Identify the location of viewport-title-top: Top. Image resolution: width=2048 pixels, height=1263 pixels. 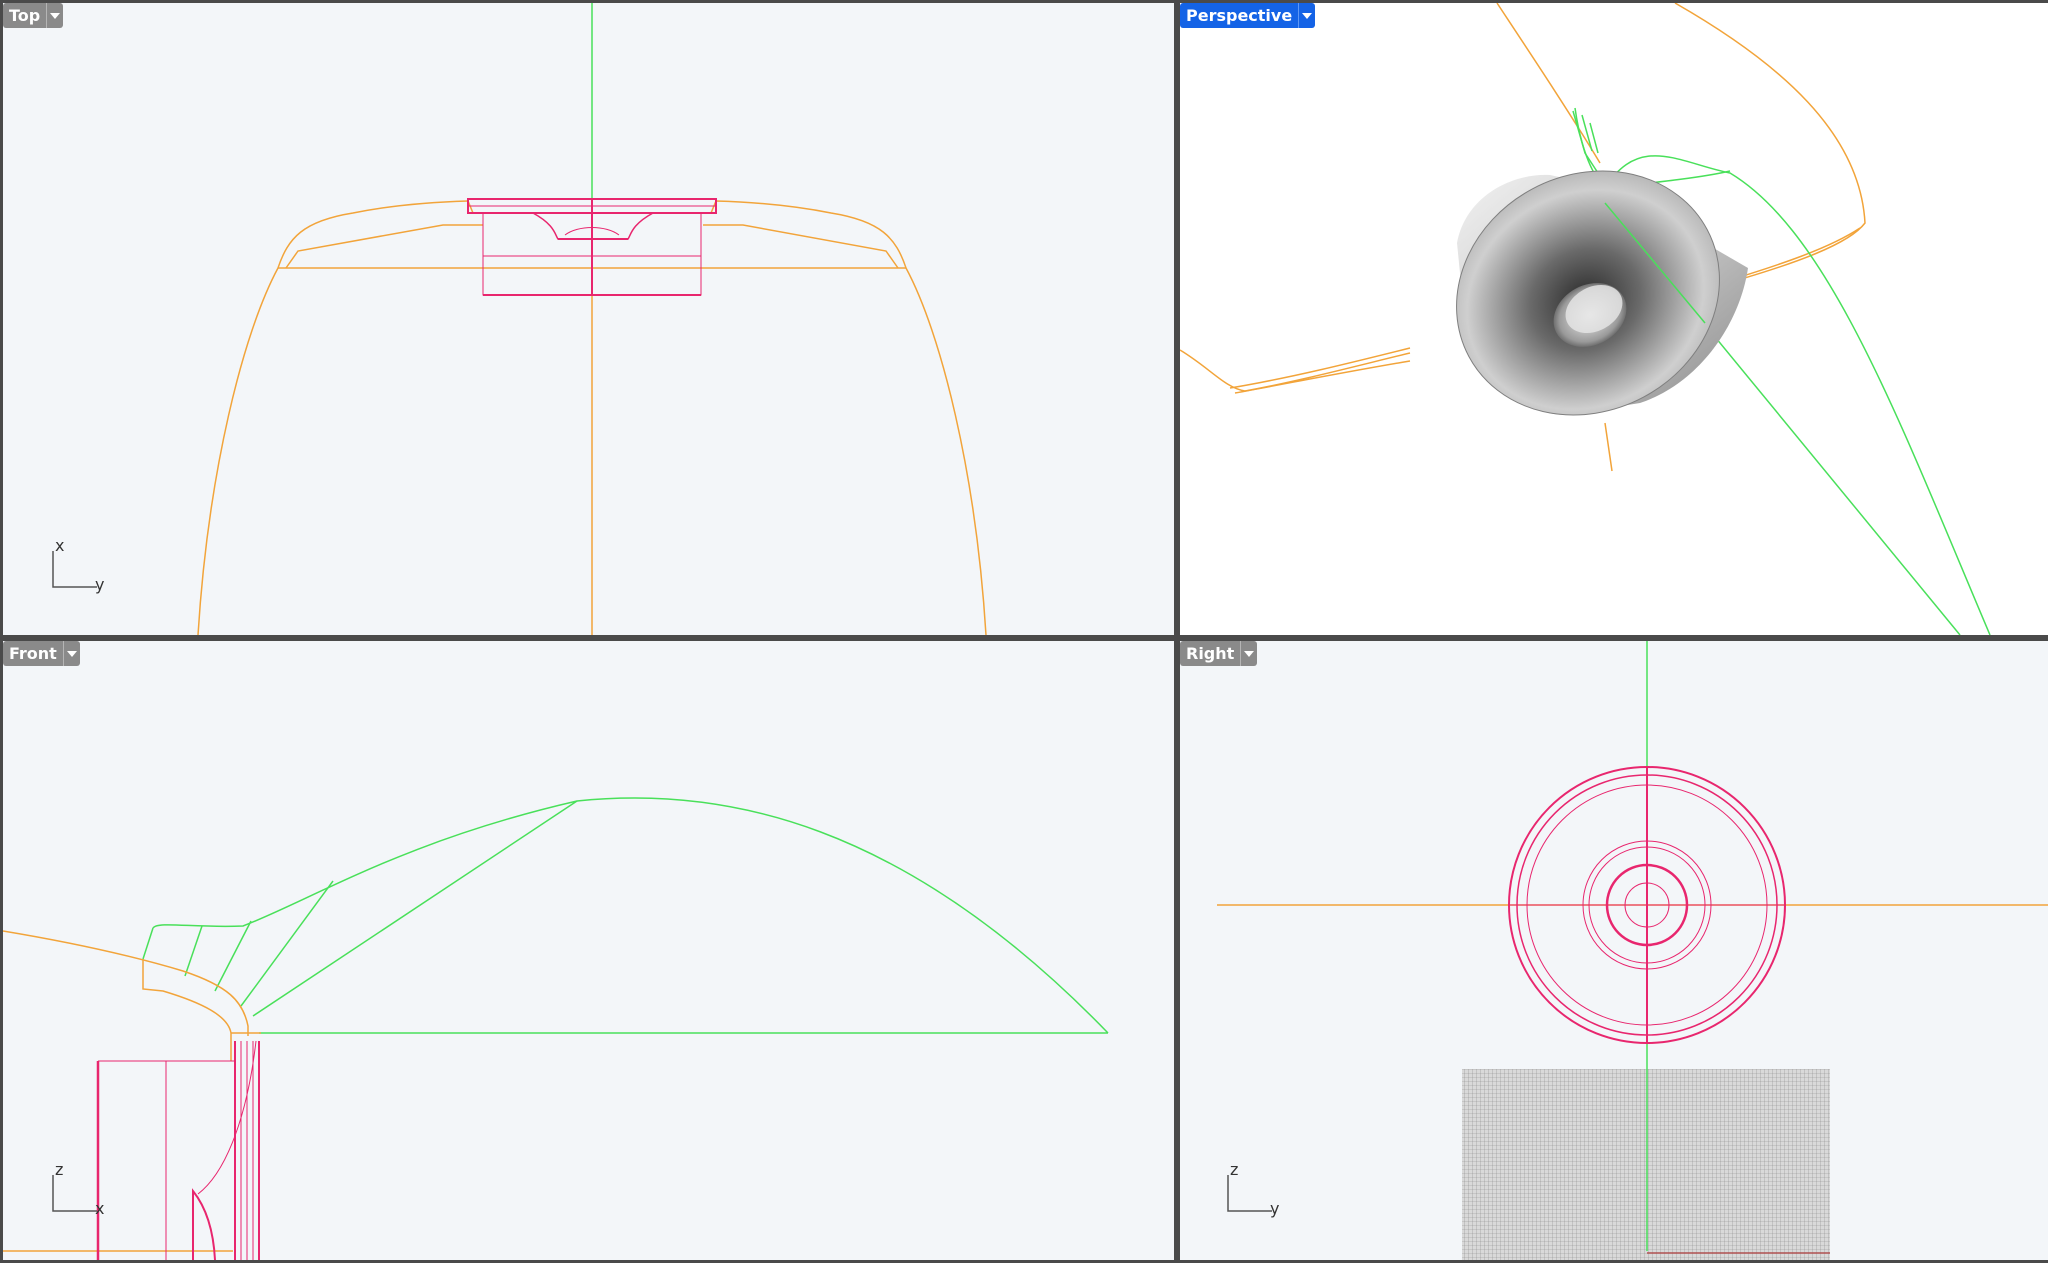
(25, 15).